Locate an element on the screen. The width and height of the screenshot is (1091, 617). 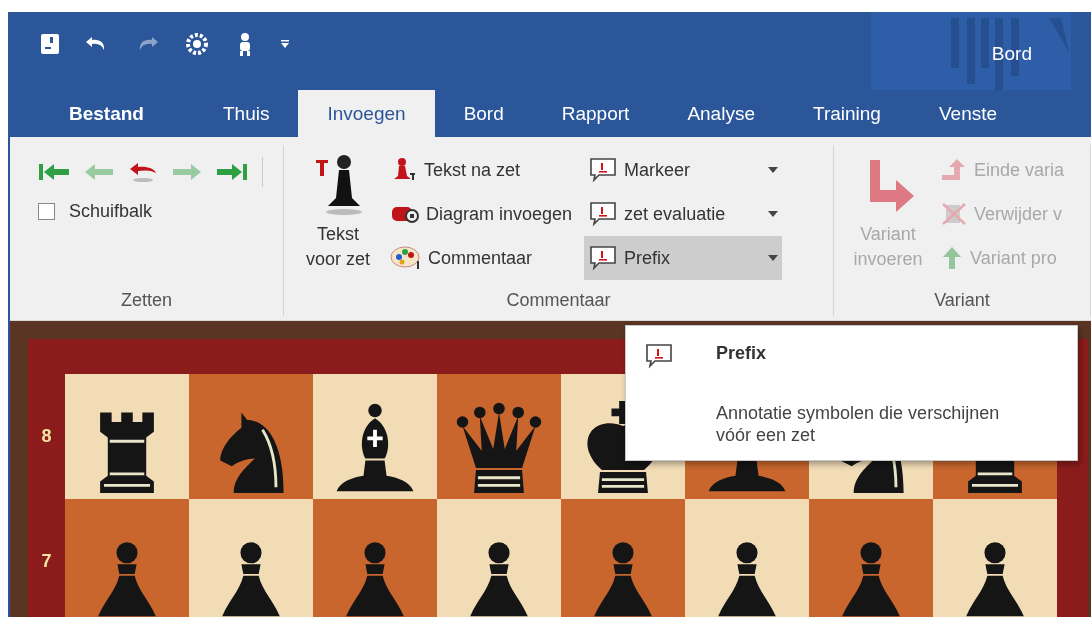
tooltip-description: Annotatie symbolen die verschijnen vóór een zet is located at coordinates (858, 423).